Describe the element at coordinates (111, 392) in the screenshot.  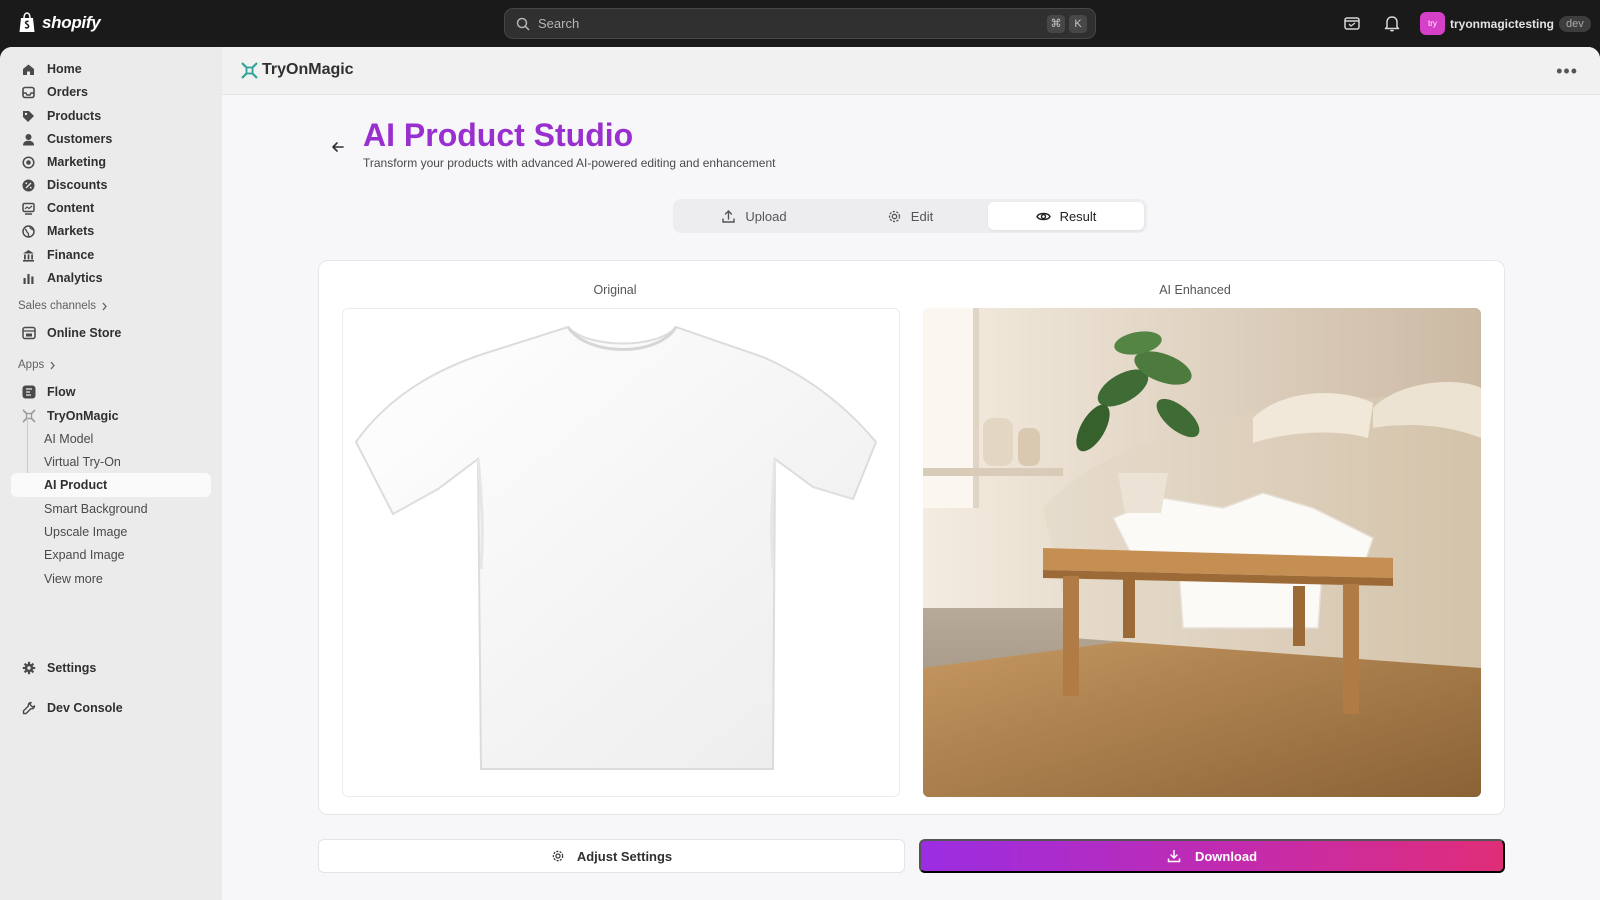
I see `sidebar-item-flow: Flow` at that location.